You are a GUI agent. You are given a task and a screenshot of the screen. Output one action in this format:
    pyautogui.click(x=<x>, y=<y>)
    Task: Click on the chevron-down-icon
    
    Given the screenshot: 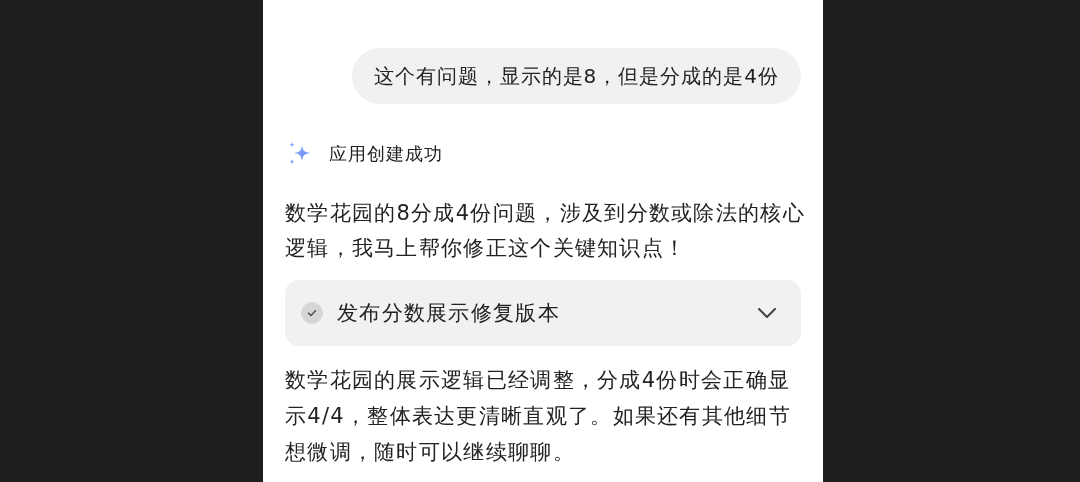 What is the action you would take?
    pyautogui.click(x=767, y=313)
    